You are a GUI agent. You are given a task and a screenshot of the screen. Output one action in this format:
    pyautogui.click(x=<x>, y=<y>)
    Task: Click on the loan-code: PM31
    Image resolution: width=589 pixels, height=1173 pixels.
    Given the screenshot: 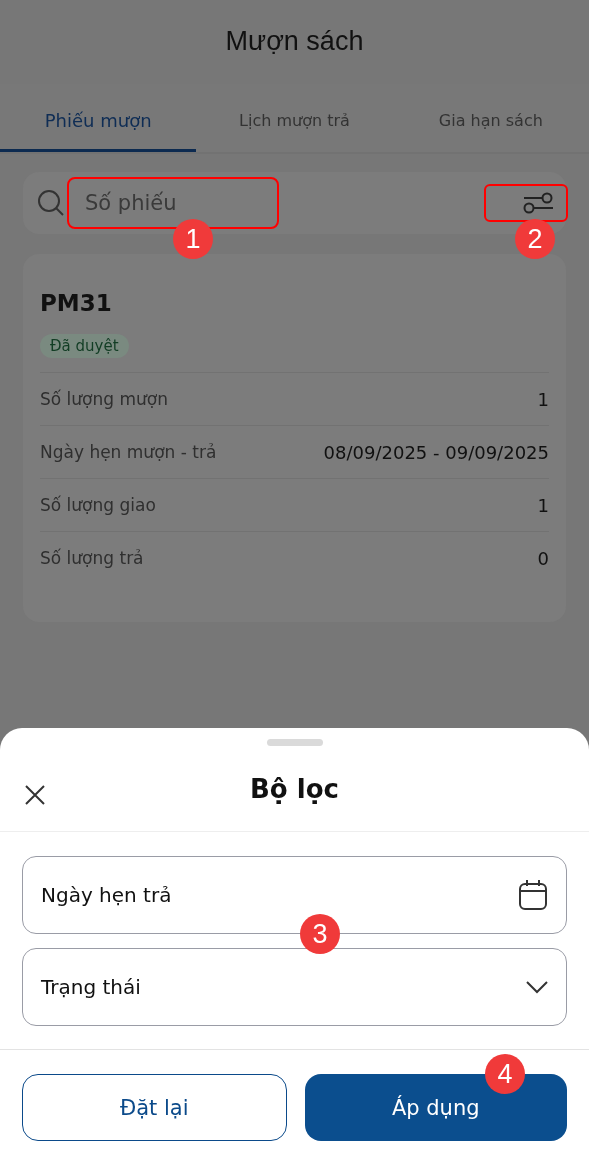 What is the action you would take?
    pyautogui.click(x=76, y=303)
    